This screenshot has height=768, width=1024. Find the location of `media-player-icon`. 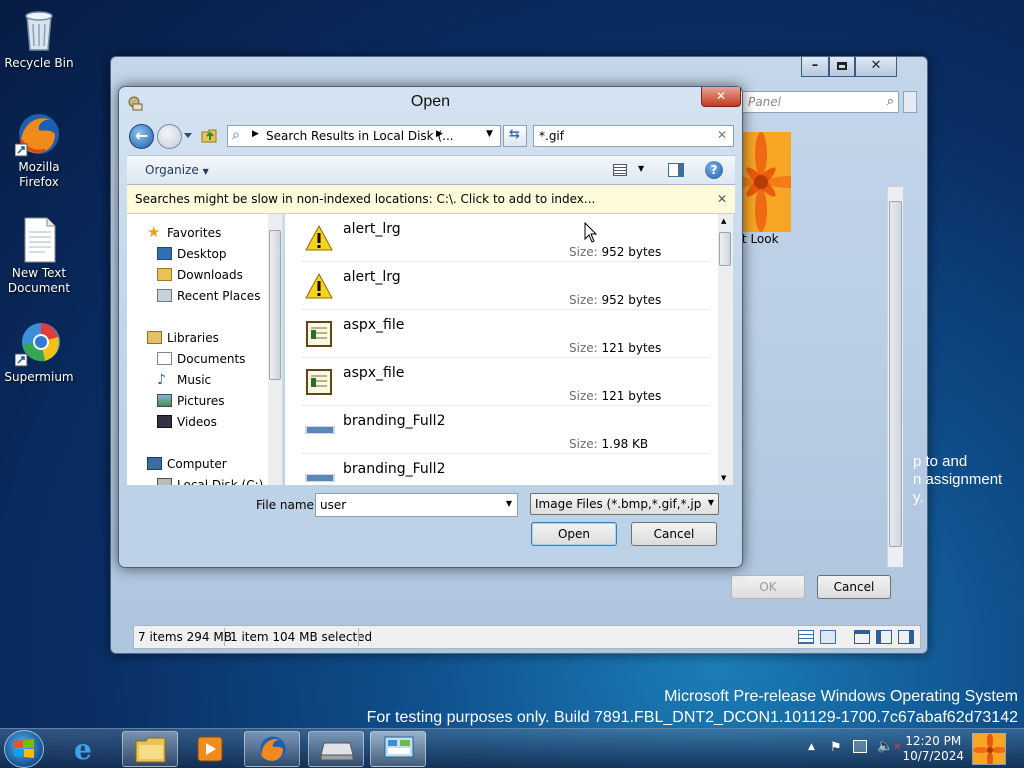

media-player-icon is located at coordinates (210, 749).